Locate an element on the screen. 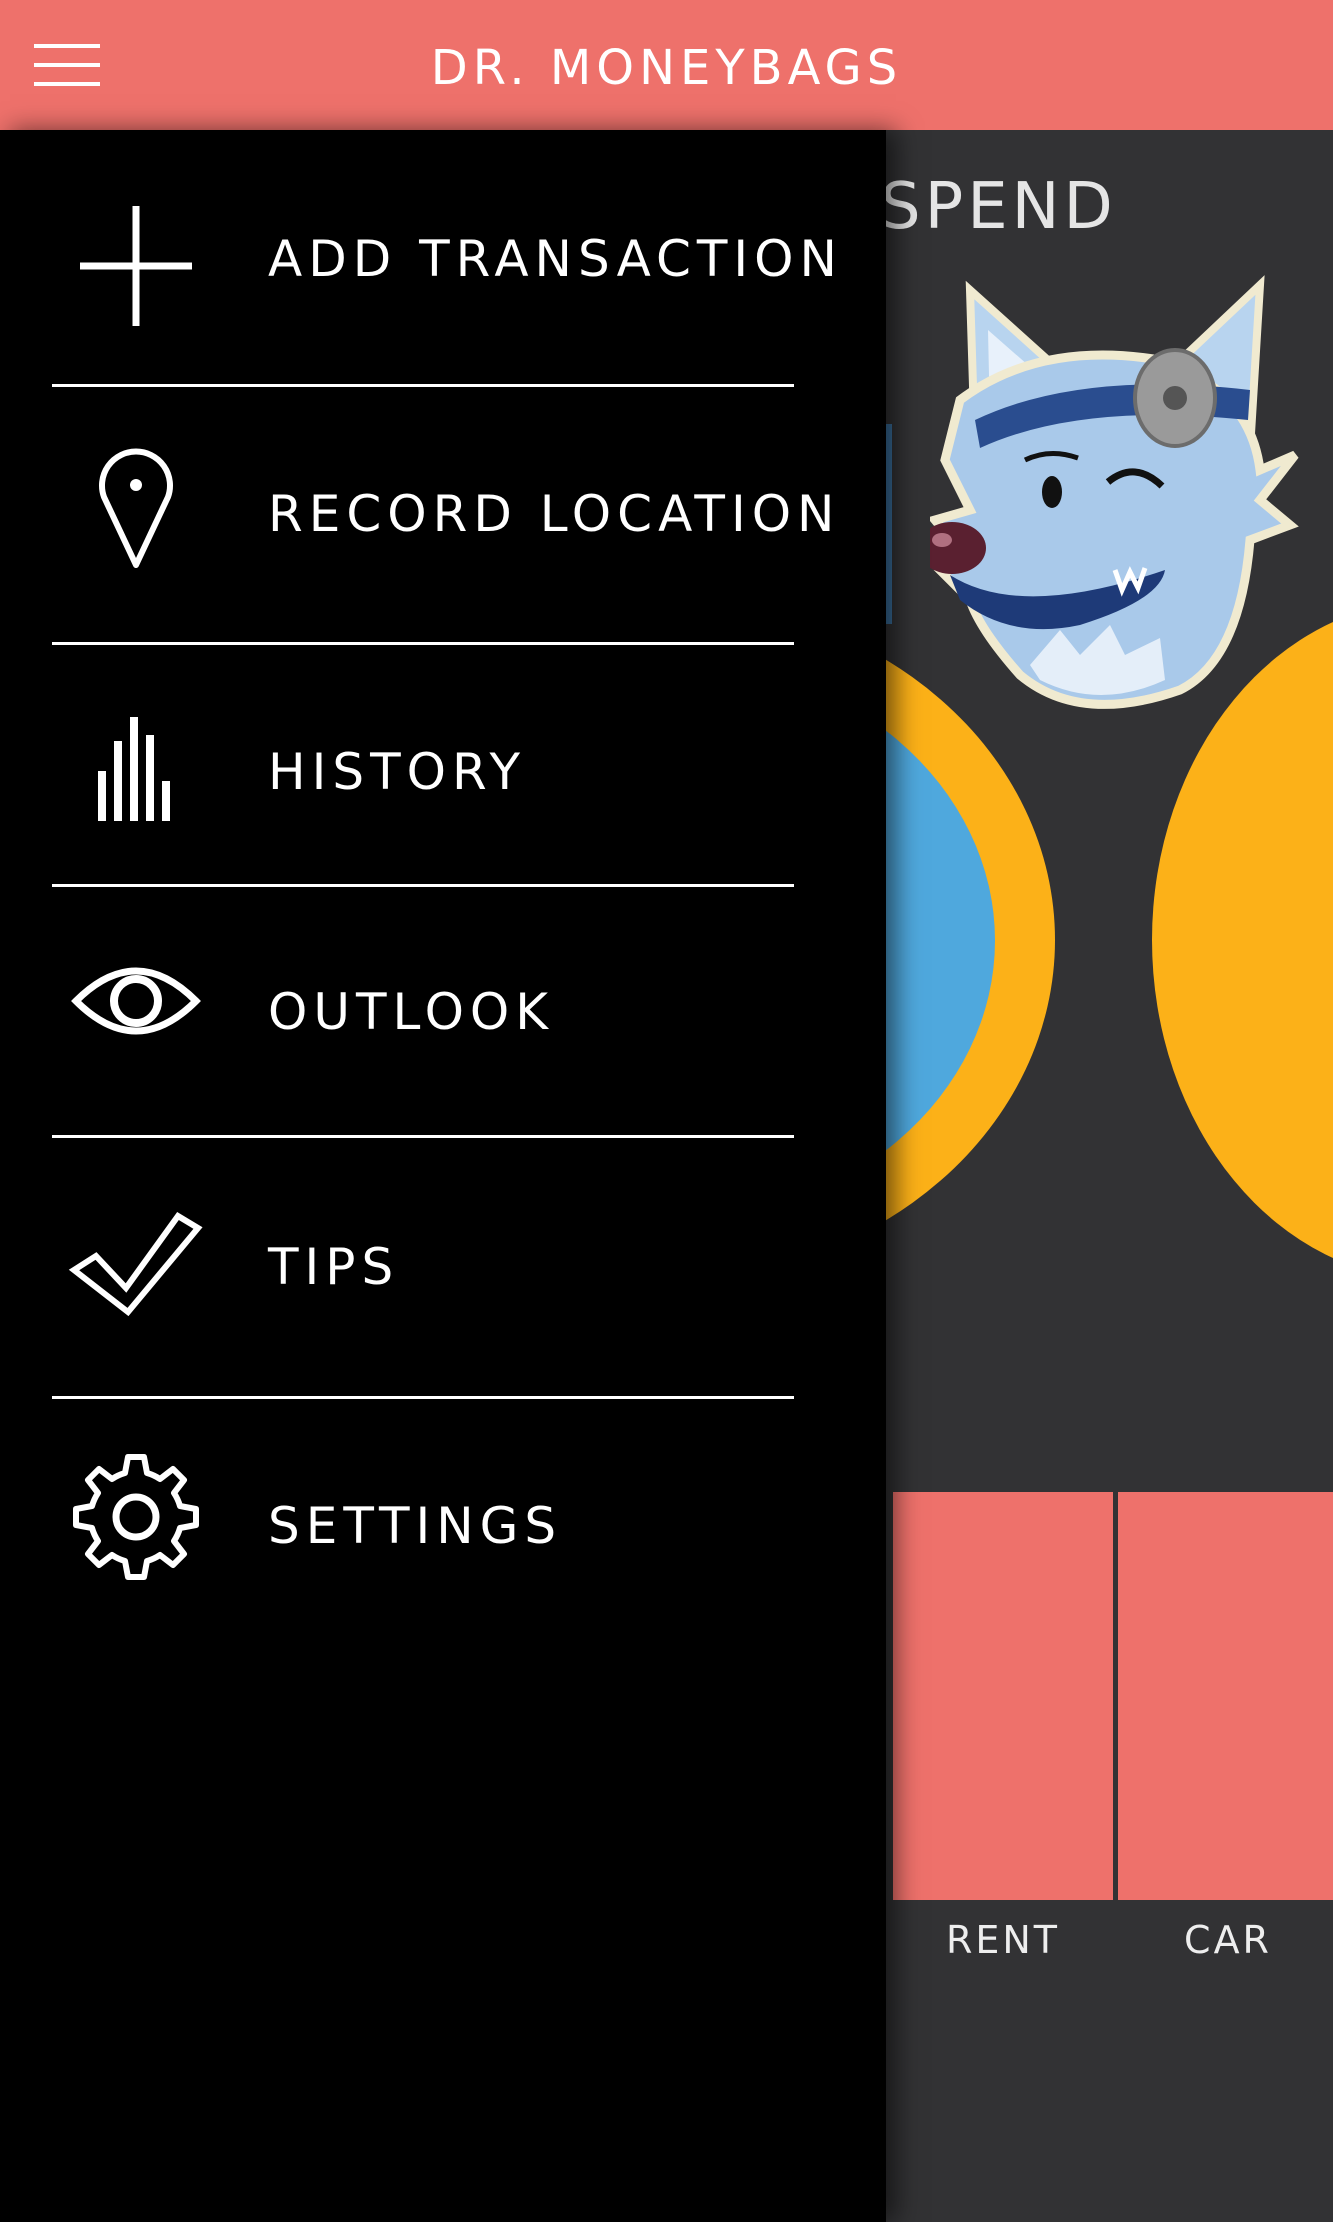  gear-icon is located at coordinates (136, 1517).